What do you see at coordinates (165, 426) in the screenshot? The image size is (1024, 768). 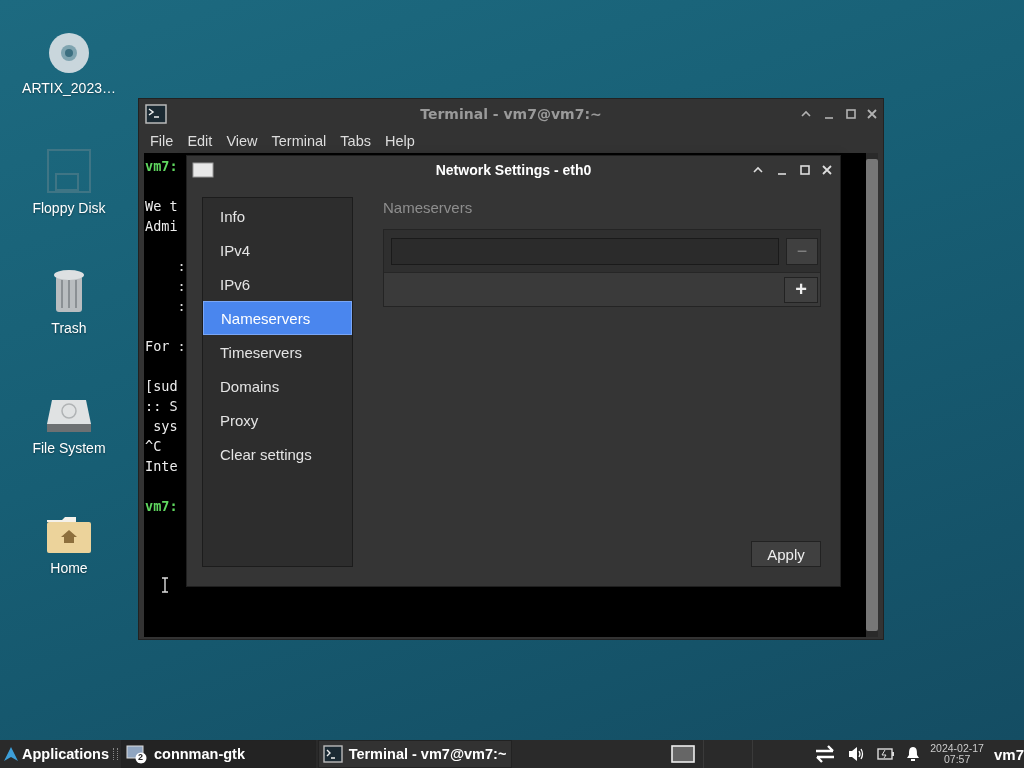 I see `terminal-line: sys` at bounding box center [165, 426].